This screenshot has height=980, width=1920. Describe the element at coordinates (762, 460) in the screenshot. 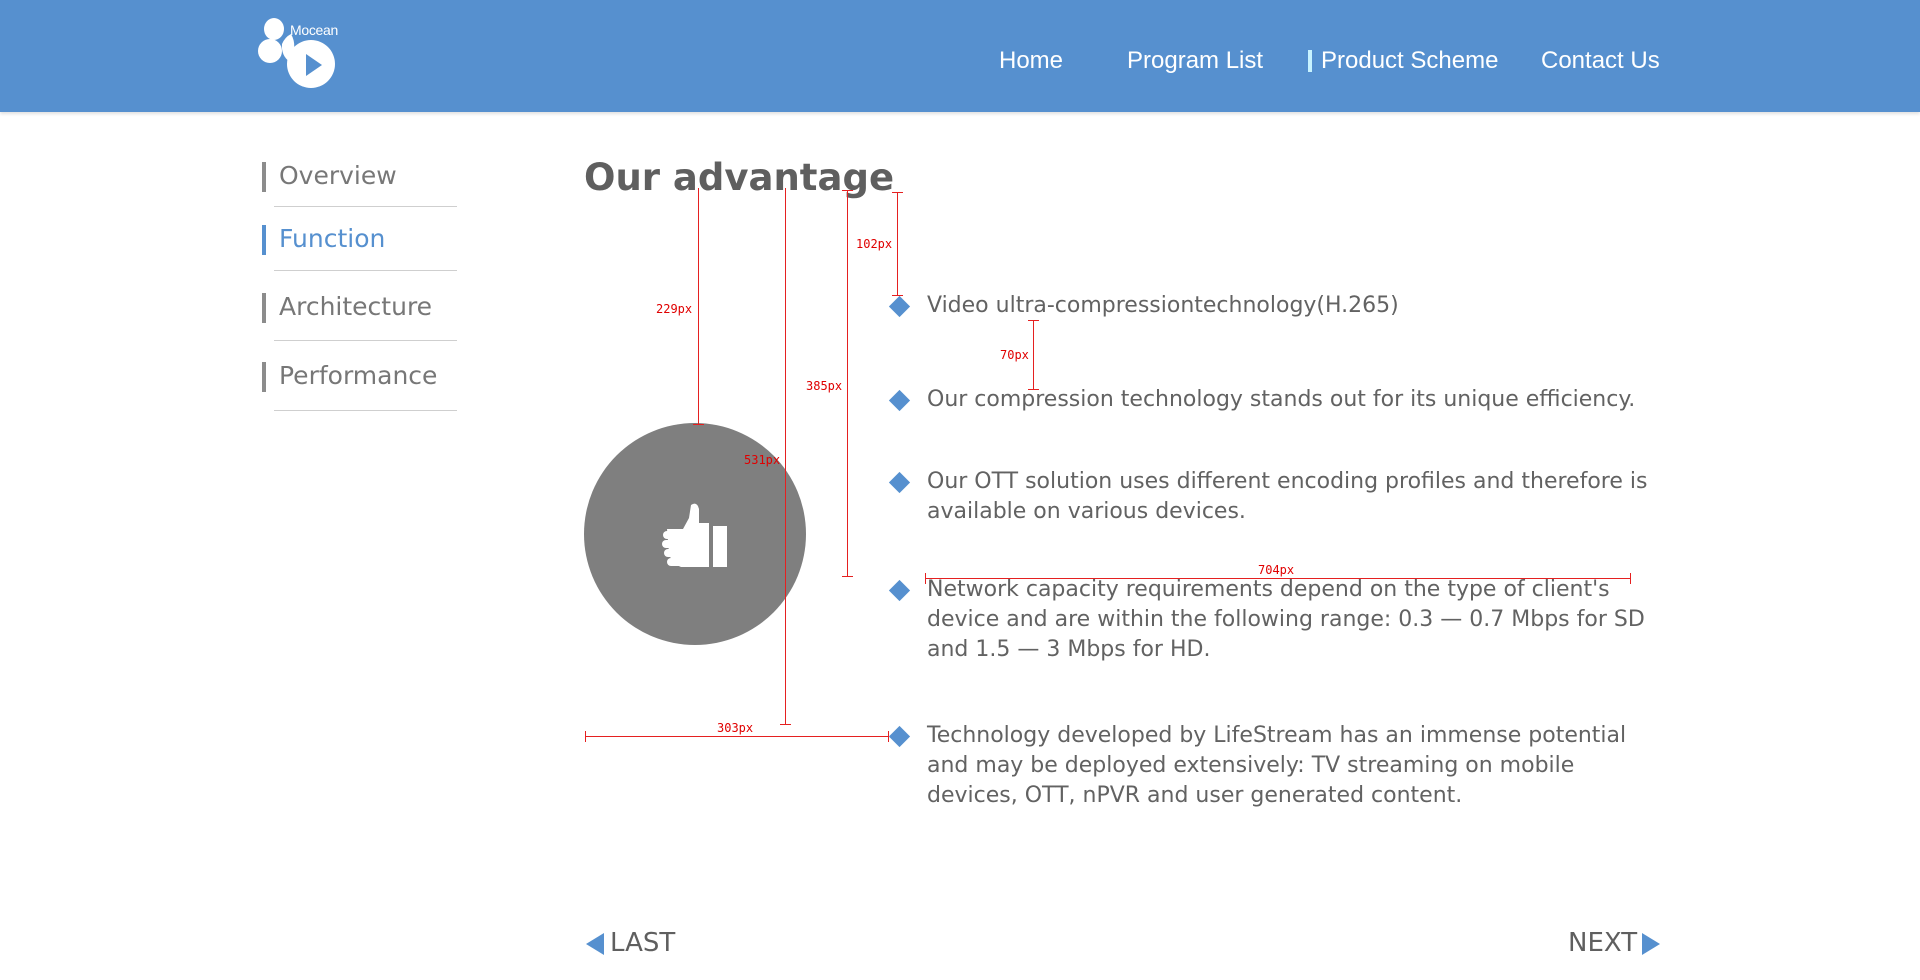

I see `dimension-label: 531px` at that location.